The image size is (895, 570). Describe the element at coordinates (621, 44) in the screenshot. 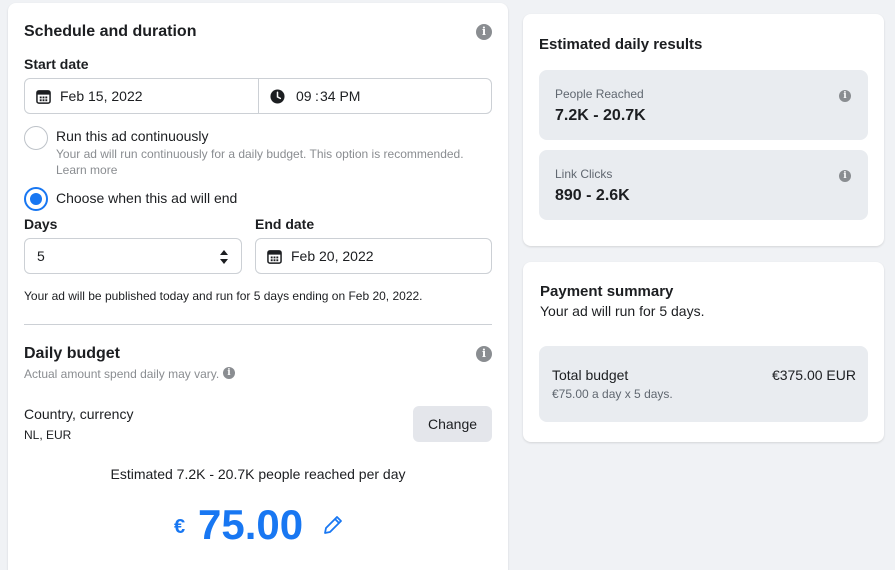

I see `estimated-results-title: Estimated daily results` at that location.